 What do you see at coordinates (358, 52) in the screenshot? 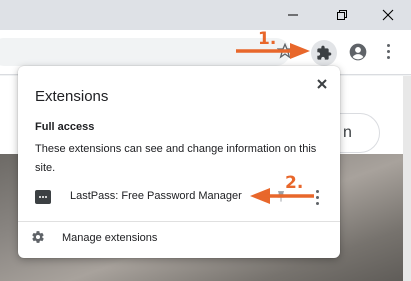
I see `profile-icon` at bounding box center [358, 52].